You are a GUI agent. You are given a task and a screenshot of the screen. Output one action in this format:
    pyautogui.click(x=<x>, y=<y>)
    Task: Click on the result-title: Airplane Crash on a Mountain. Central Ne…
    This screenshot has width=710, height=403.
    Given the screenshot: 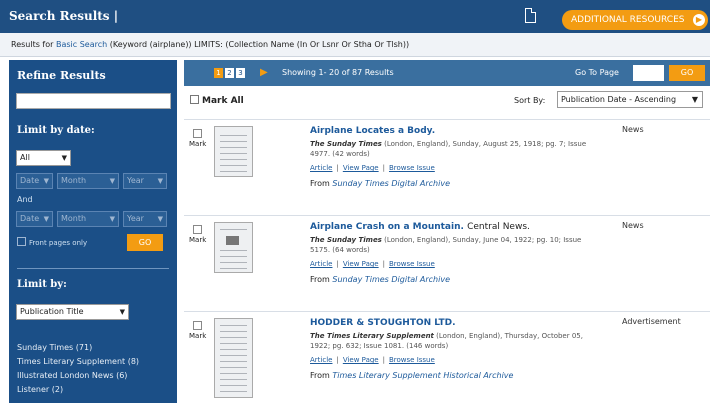 What is the action you would take?
    pyautogui.click(x=420, y=227)
    